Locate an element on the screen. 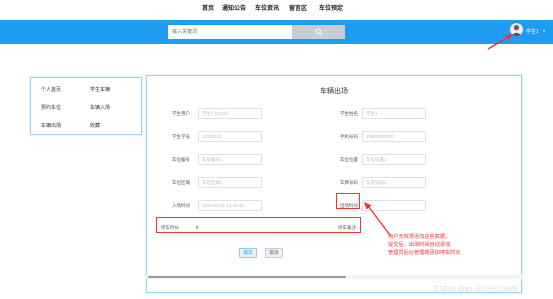 The width and height of the screenshot is (553, 299). search-button is located at coordinates (318, 32).